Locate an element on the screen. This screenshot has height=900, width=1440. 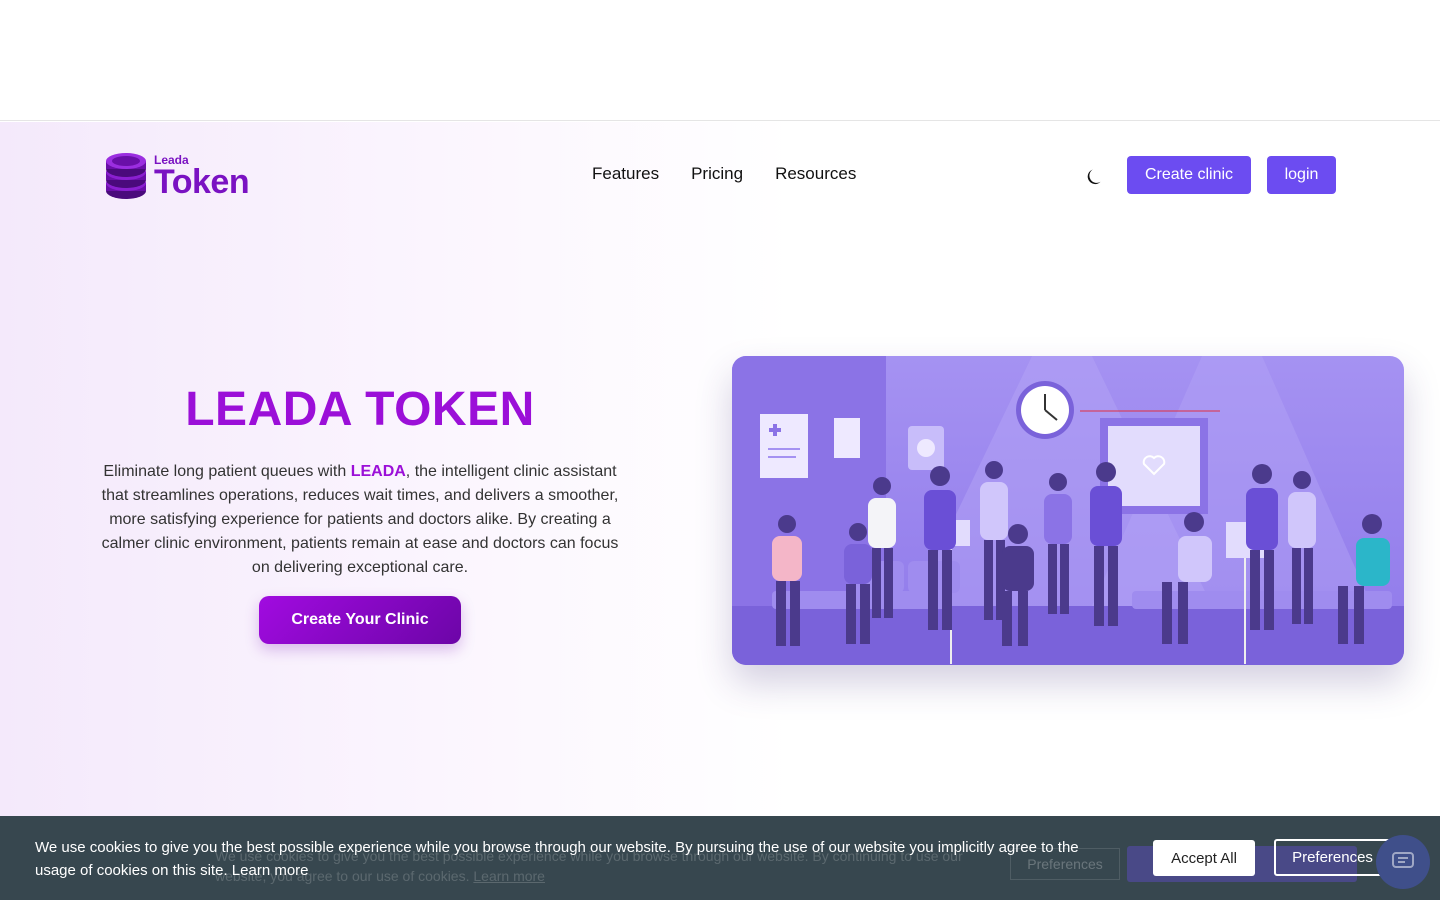
hero-text-highlight: LEADA is located at coordinates (378, 471).